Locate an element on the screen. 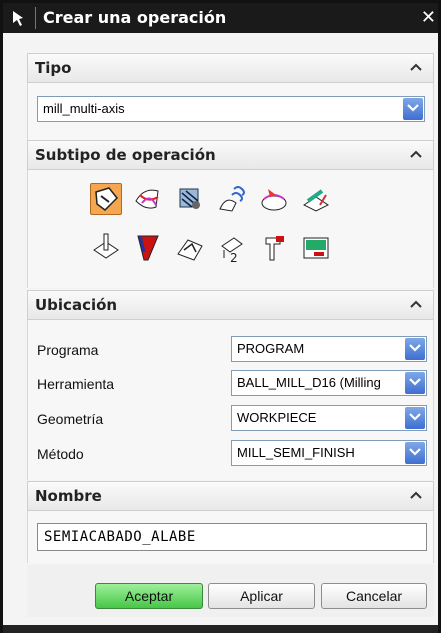 The image size is (441, 633). tapered-tool-icon is located at coordinates (148, 248).